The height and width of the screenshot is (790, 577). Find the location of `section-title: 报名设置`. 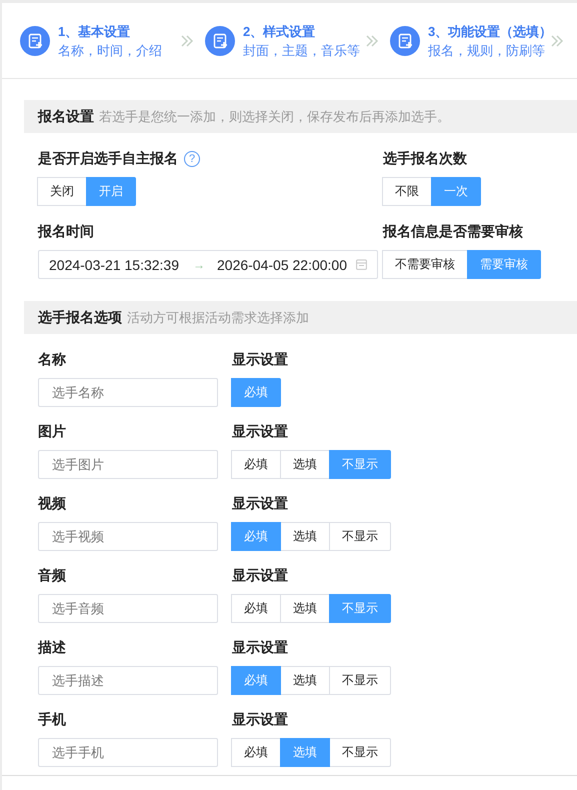

section-title: 报名设置 is located at coordinates (66, 117).